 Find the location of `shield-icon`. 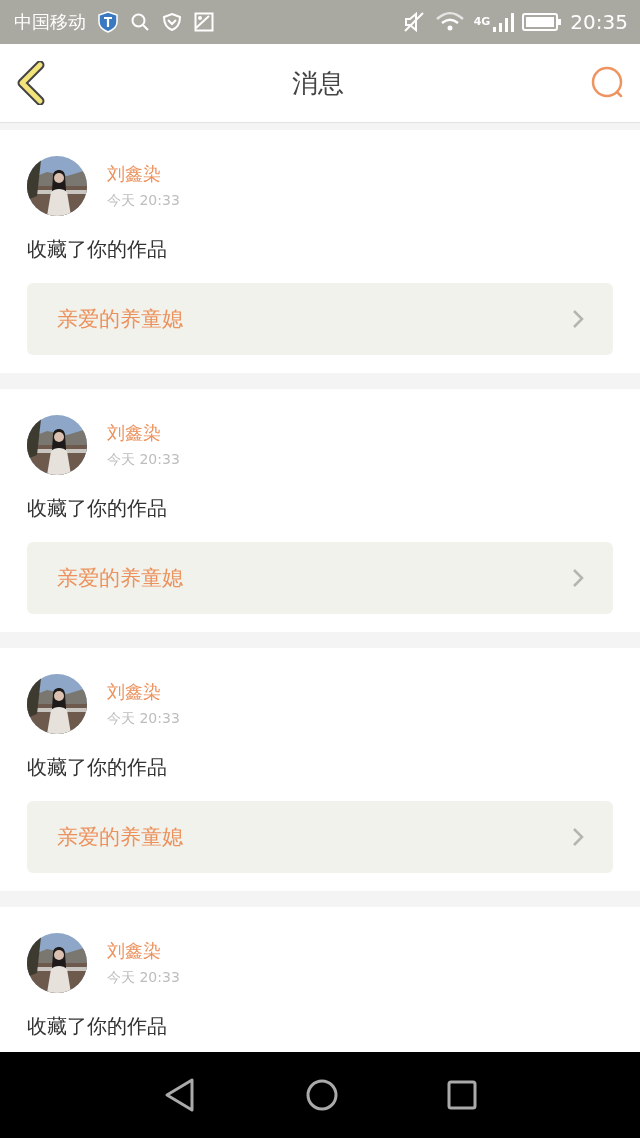

shield-icon is located at coordinates (108, 22).